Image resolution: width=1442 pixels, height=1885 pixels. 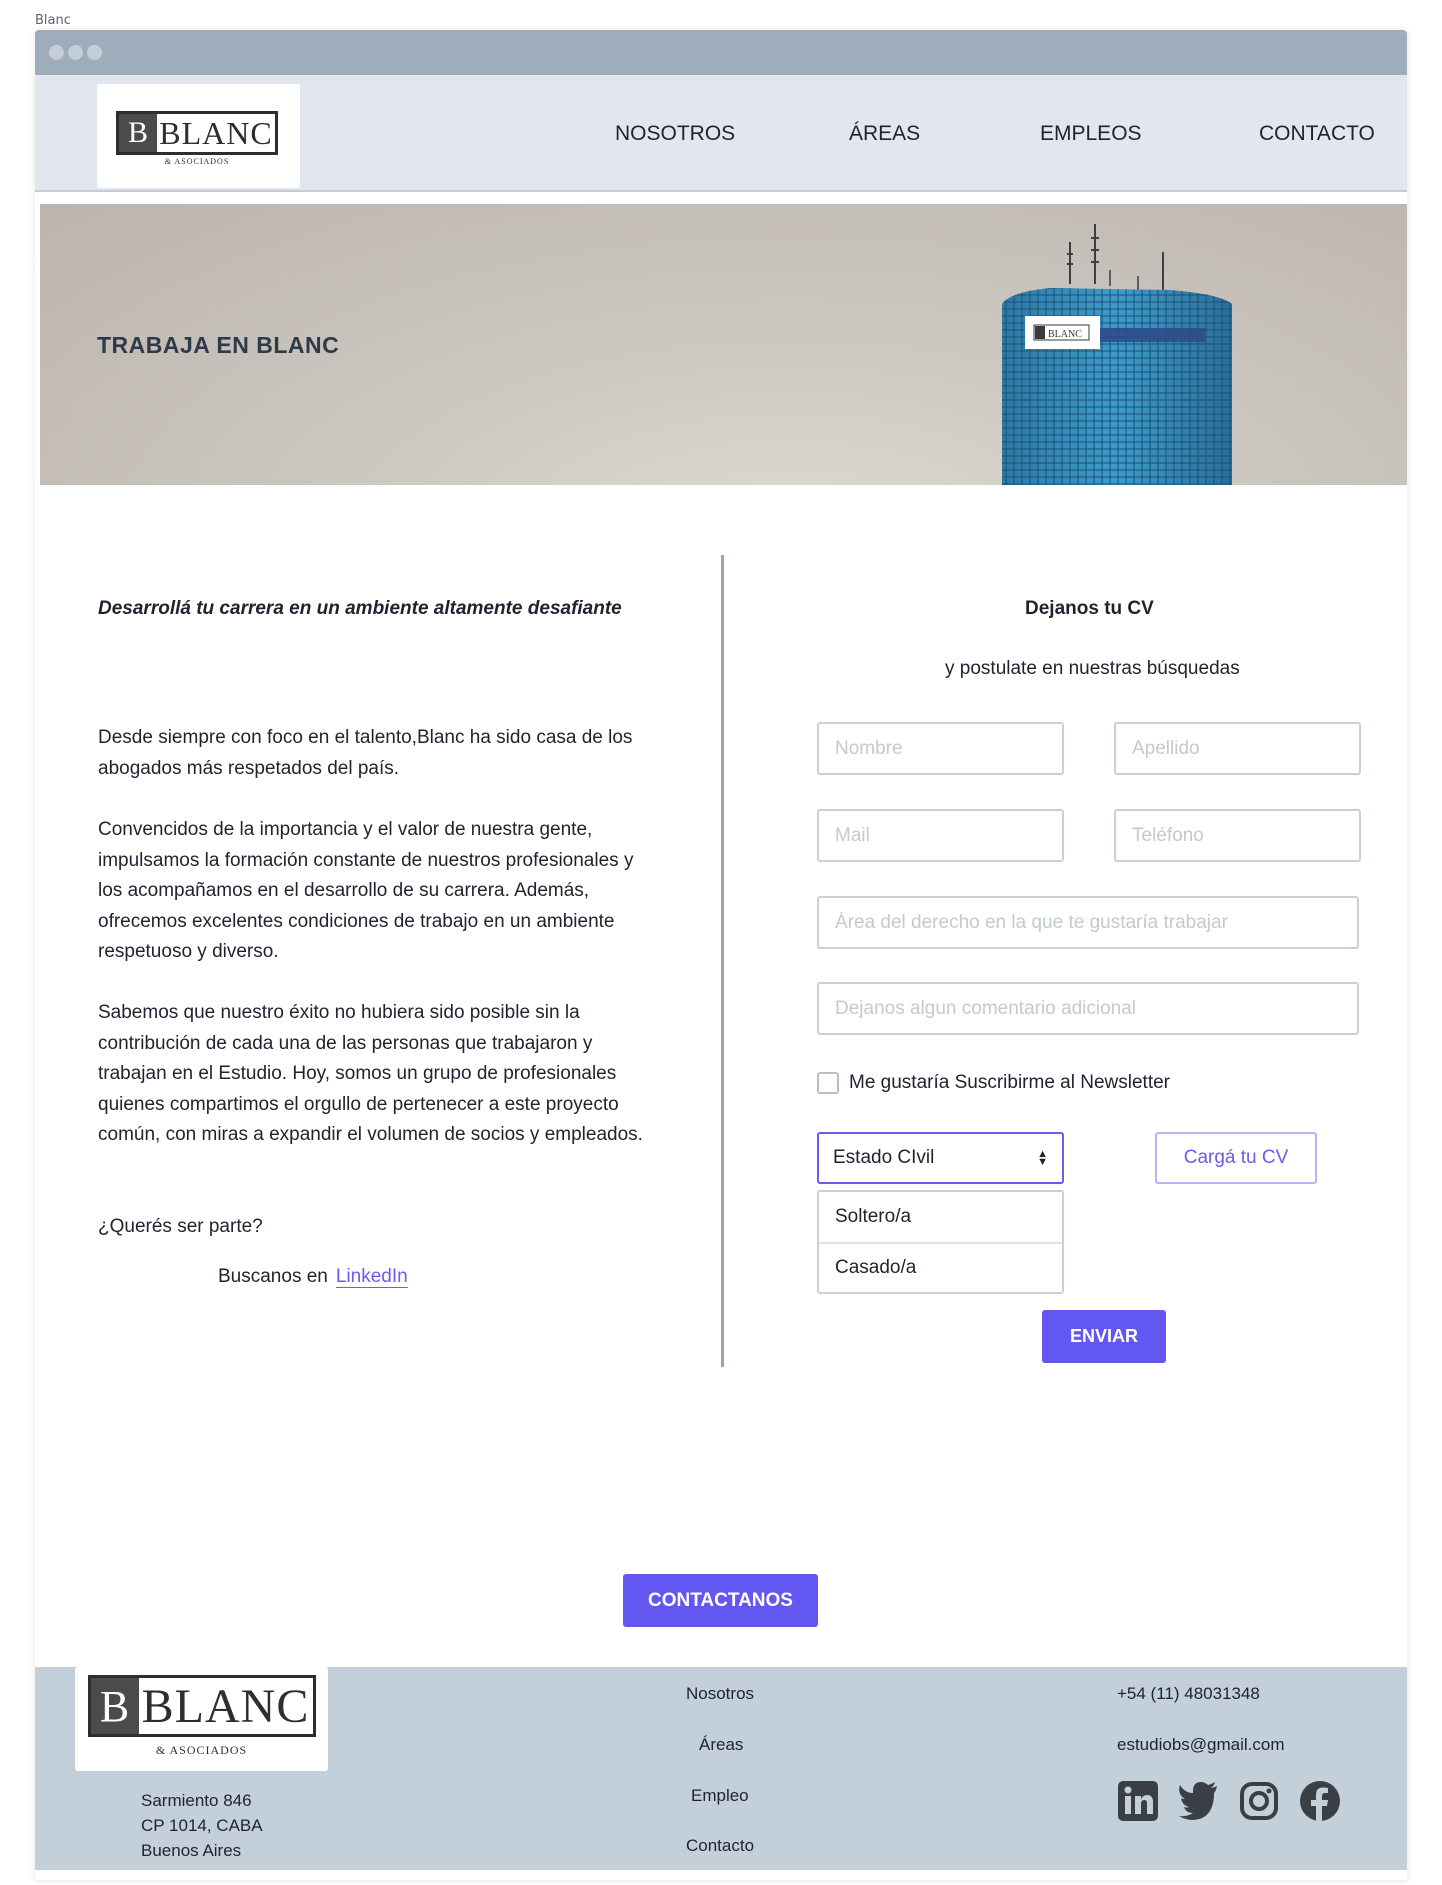 I want to click on nav-areas: ÁREAS, so click(x=884, y=134).